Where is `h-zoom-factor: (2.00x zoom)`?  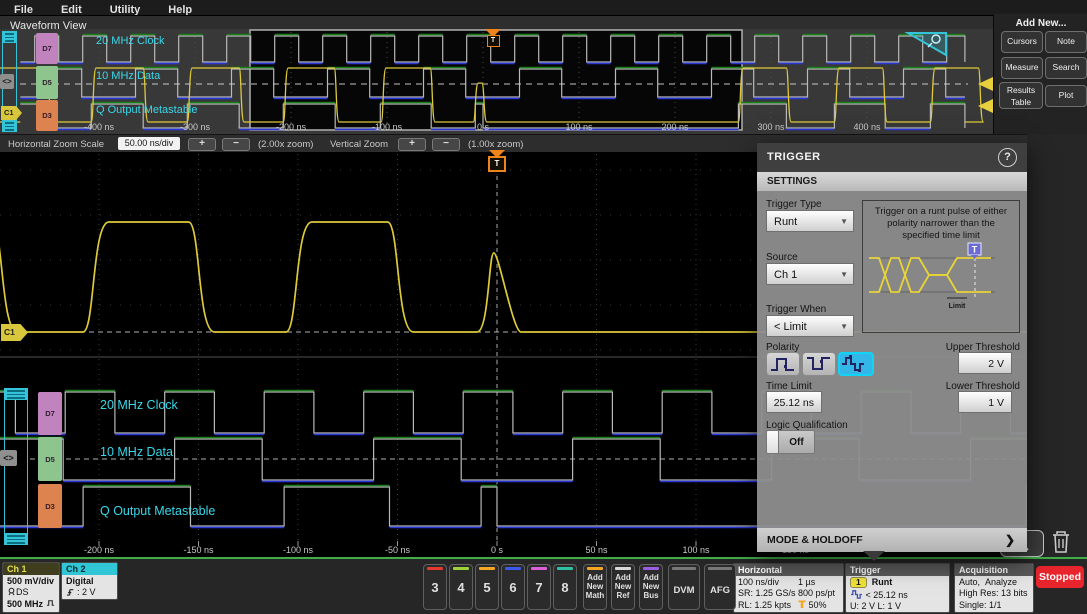 h-zoom-factor: (2.00x zoom) is located at coordinates (286, 144).